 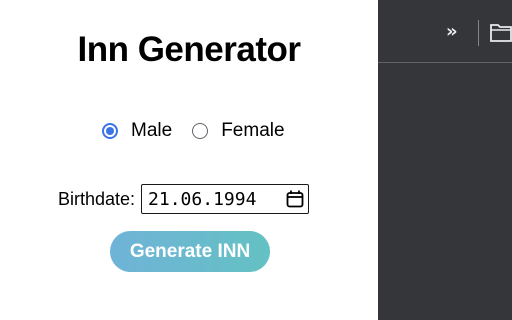 What do you see at coordinates (202, 199) in the screenshot?
I see `birthdate-value: 21.06.1994` at bounding box center [202, 199].